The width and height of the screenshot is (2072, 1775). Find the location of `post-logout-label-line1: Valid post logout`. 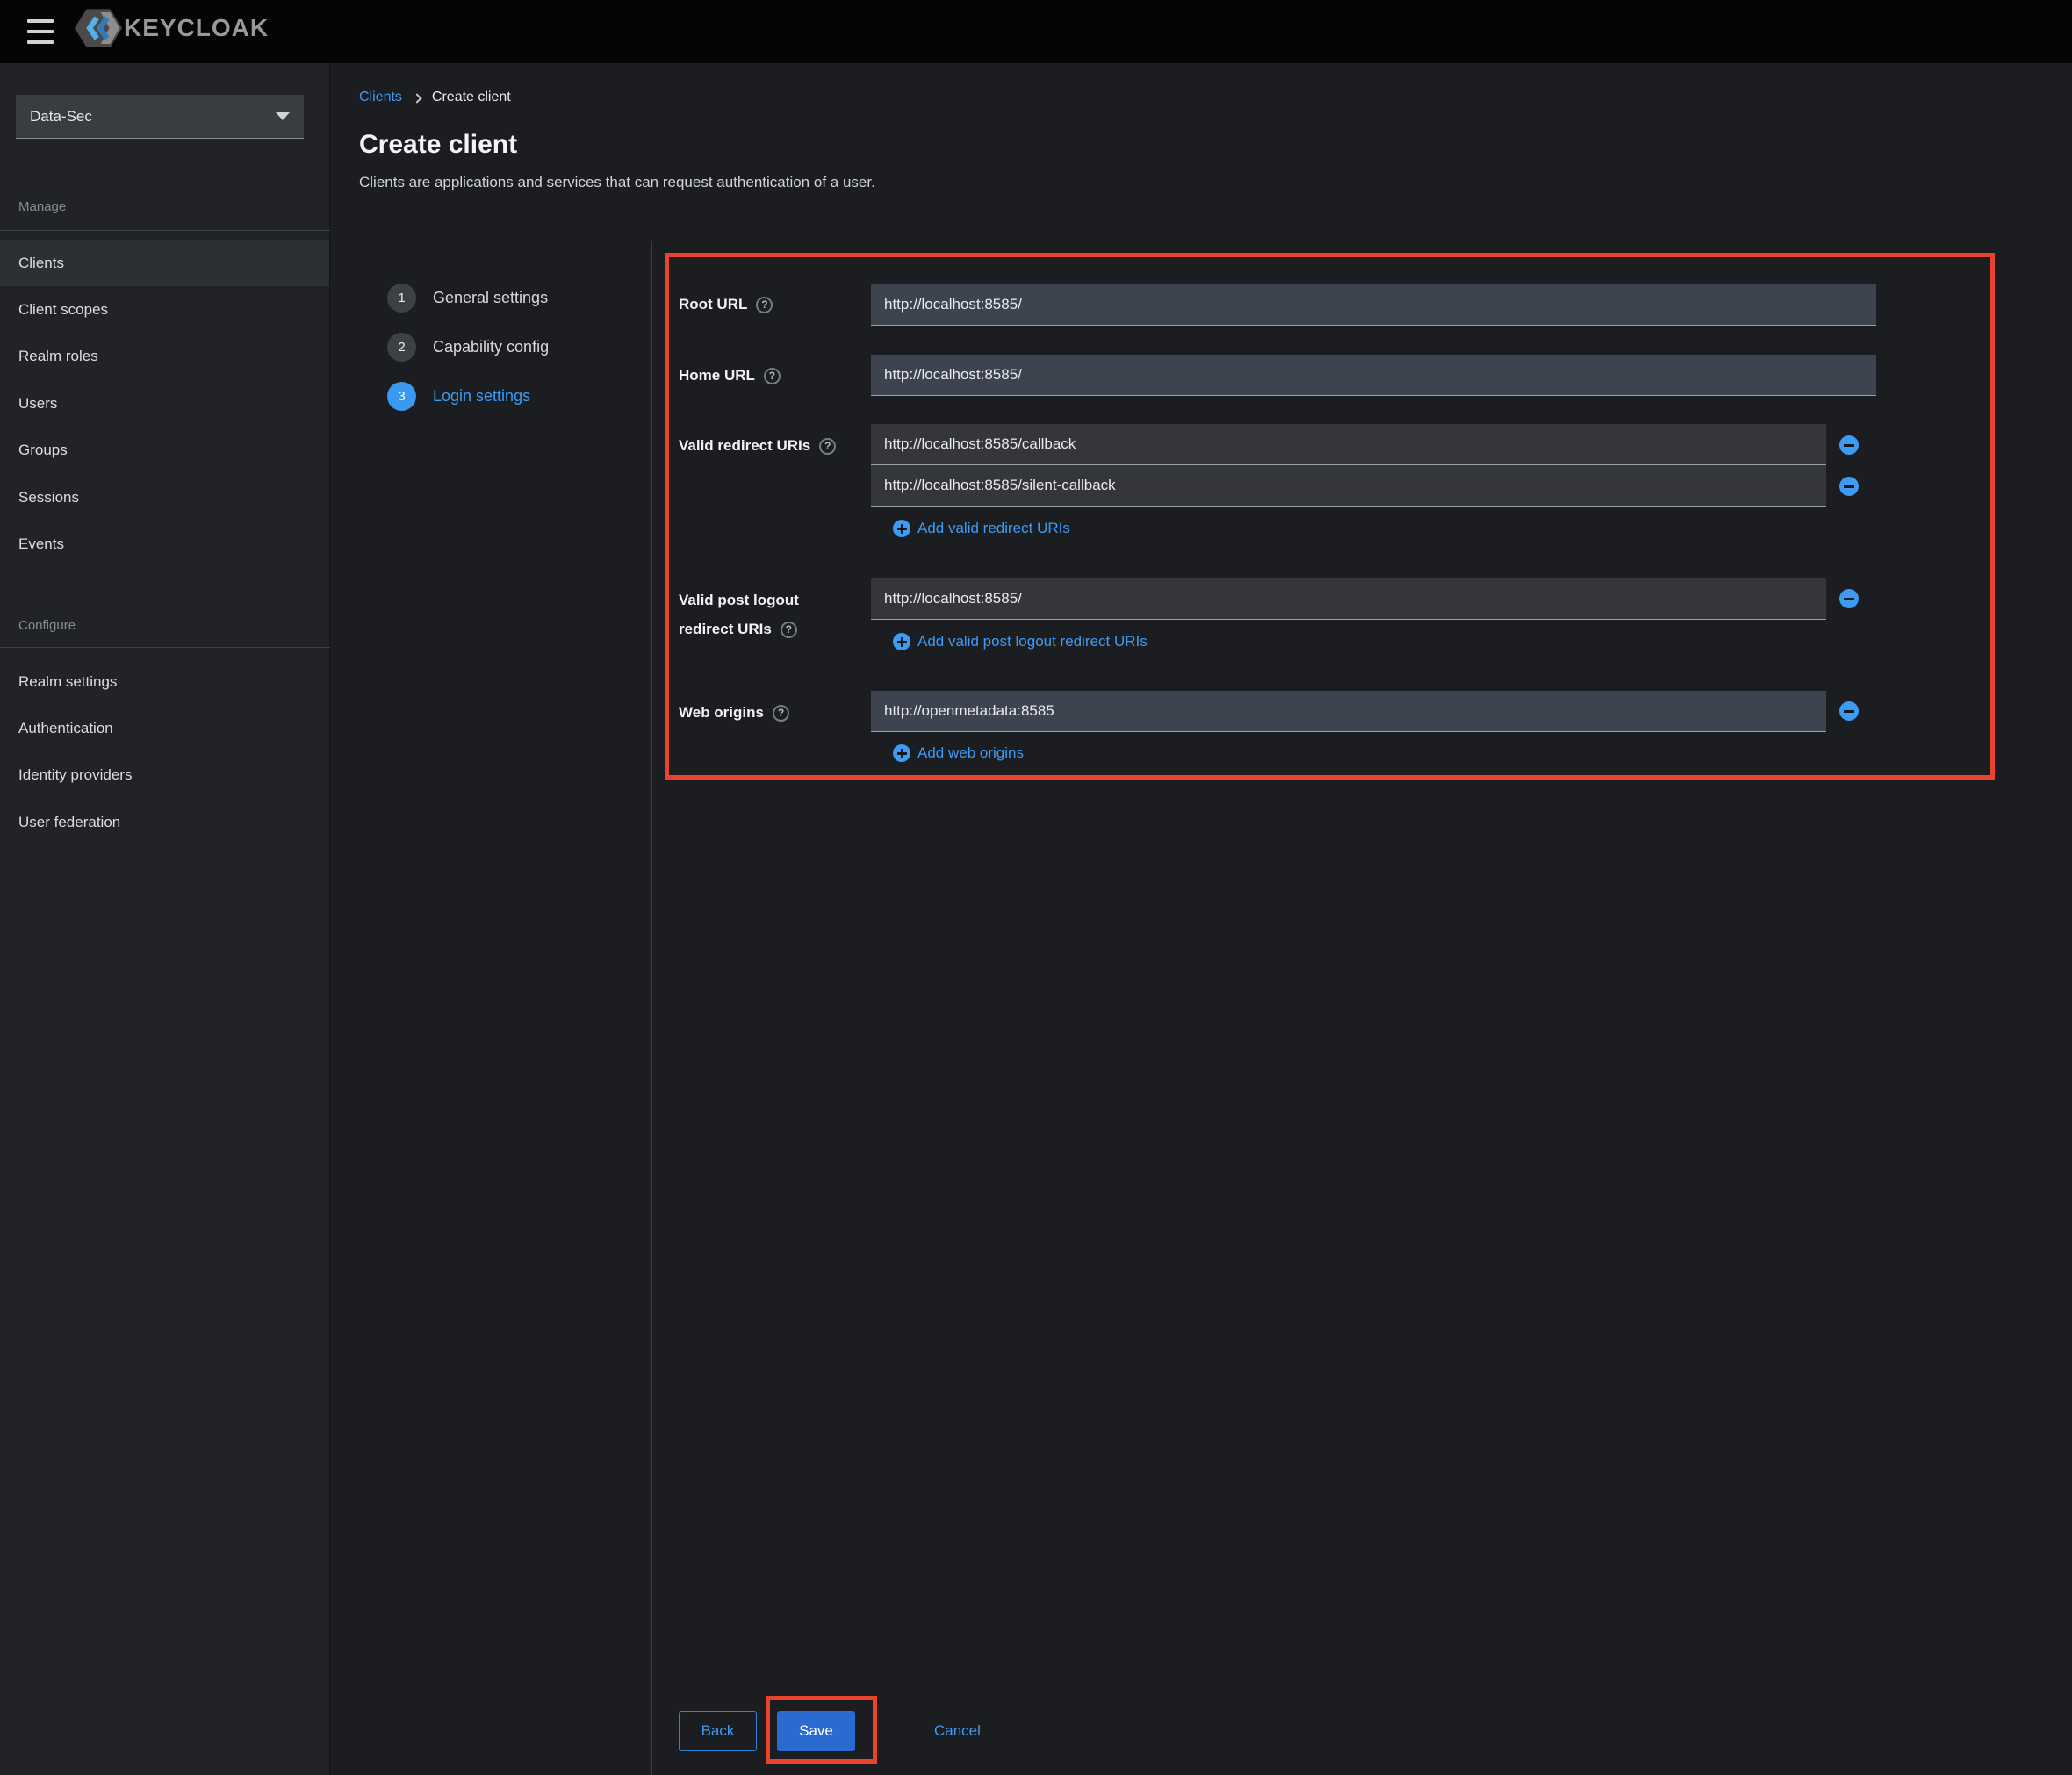

post-logout-label-line1: Valid post logout is located at coordinates (739, 600).